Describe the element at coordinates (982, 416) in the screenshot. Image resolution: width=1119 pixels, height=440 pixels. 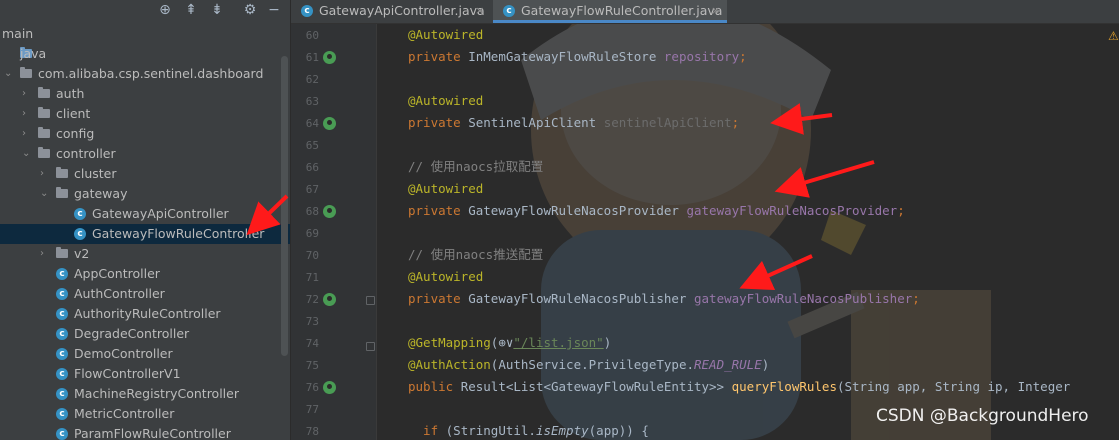
I see `watermark: CSDN @BackgroundHero` at that location.